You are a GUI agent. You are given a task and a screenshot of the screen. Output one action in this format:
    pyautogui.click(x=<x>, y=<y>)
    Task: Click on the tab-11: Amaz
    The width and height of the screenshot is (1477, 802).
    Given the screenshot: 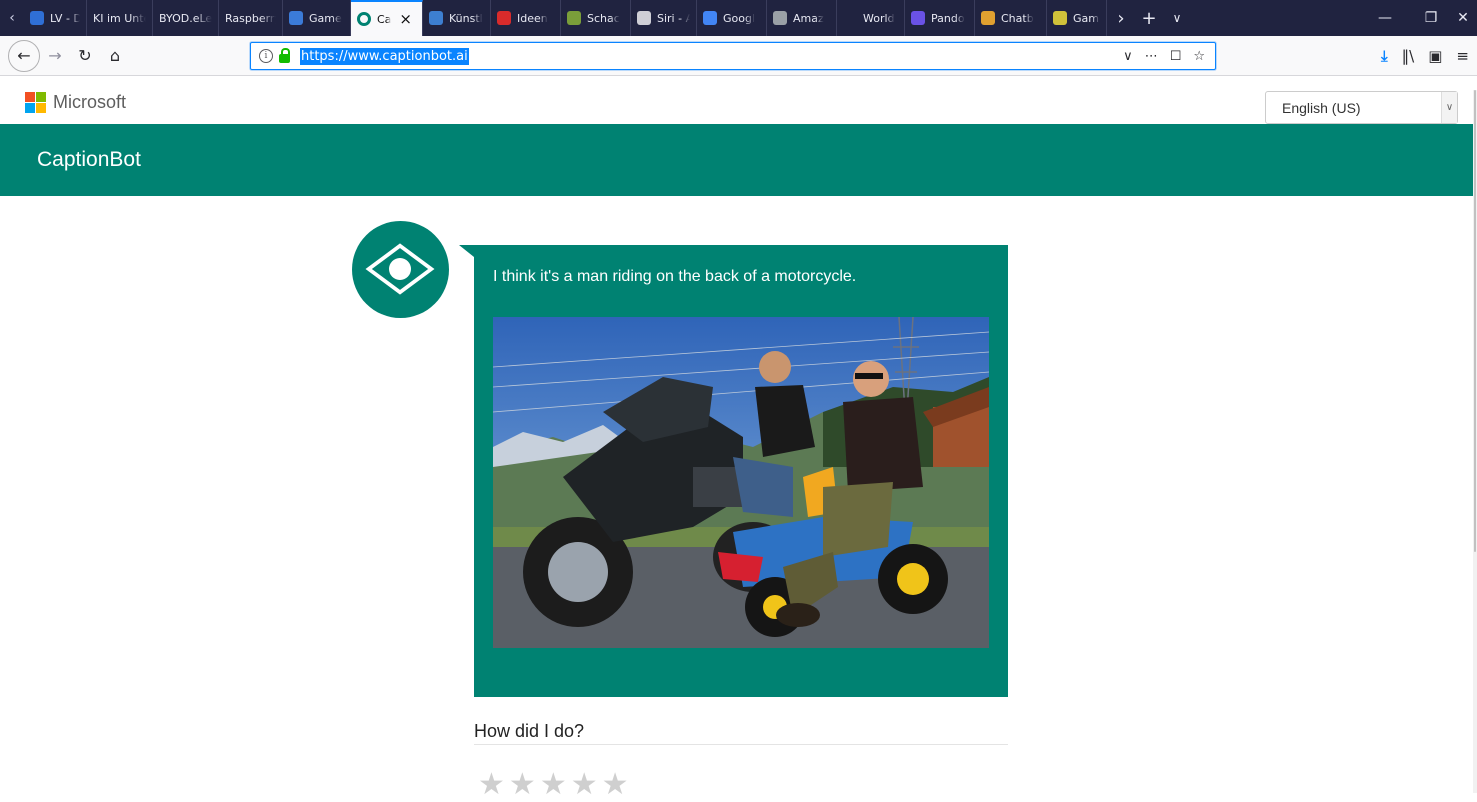 What is the action you would take?
    pyautogui.click(x=802, y=18)
    